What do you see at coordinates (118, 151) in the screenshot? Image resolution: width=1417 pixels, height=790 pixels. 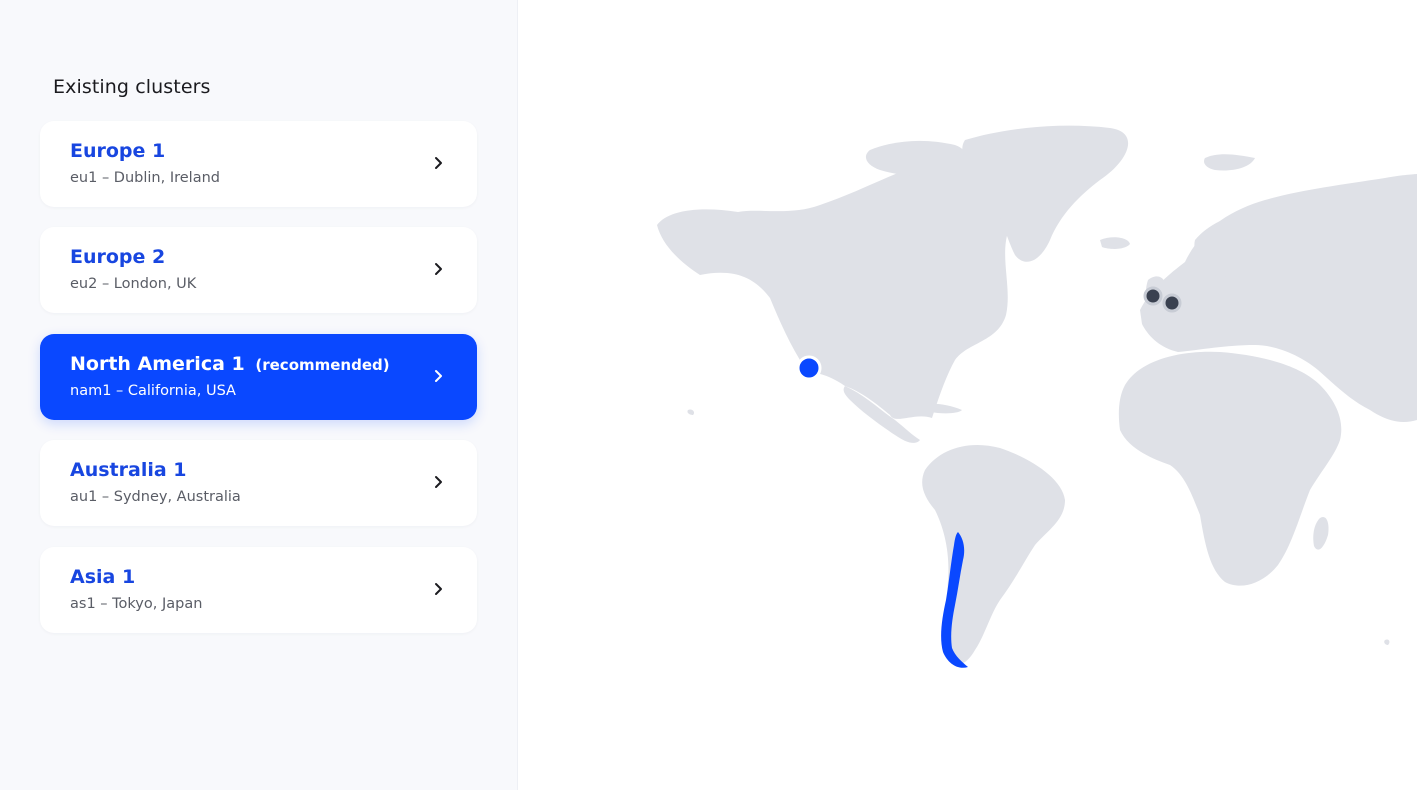 I see `cluster-name: Europe 1` at bounding box center [118, 151].